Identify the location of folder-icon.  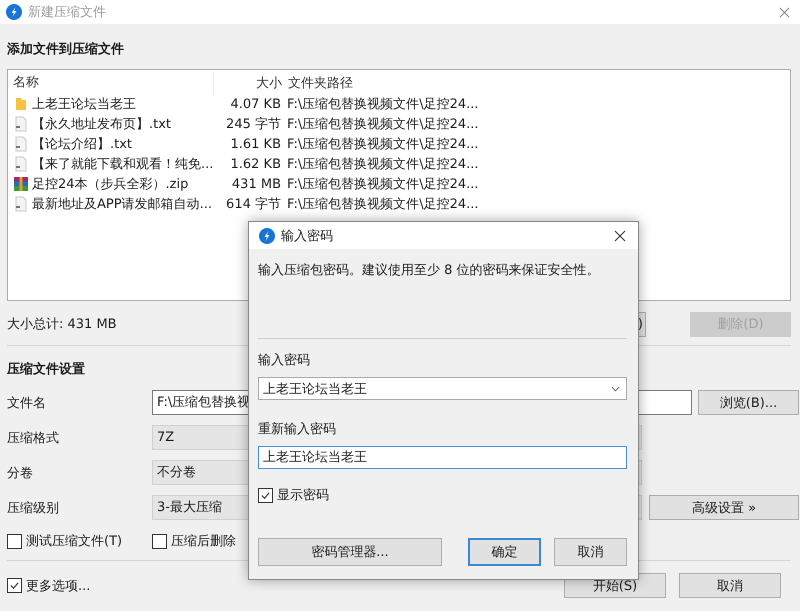
(21, 104).